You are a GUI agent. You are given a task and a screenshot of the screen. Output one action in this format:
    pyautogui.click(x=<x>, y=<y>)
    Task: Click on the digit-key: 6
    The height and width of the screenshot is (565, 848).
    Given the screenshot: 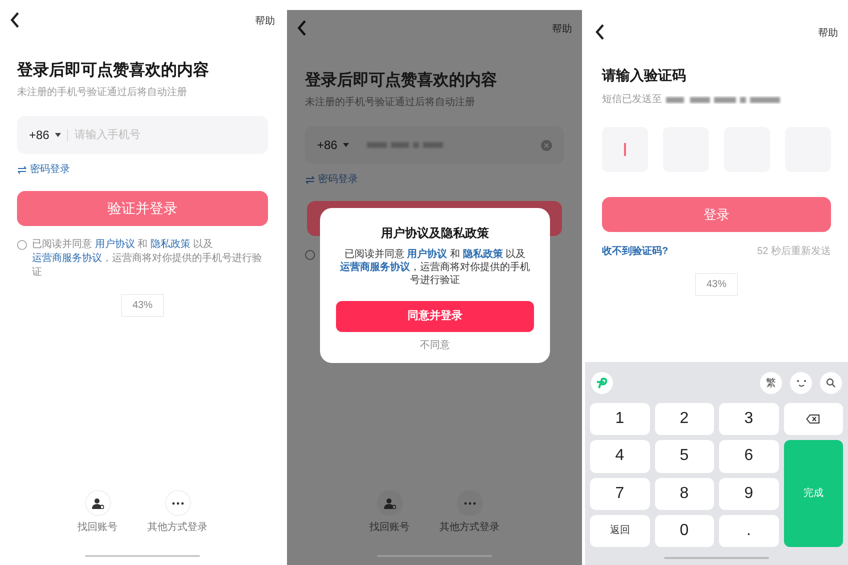 What is the action you would take?
    pyautogui.click(x=748, y=456)
    